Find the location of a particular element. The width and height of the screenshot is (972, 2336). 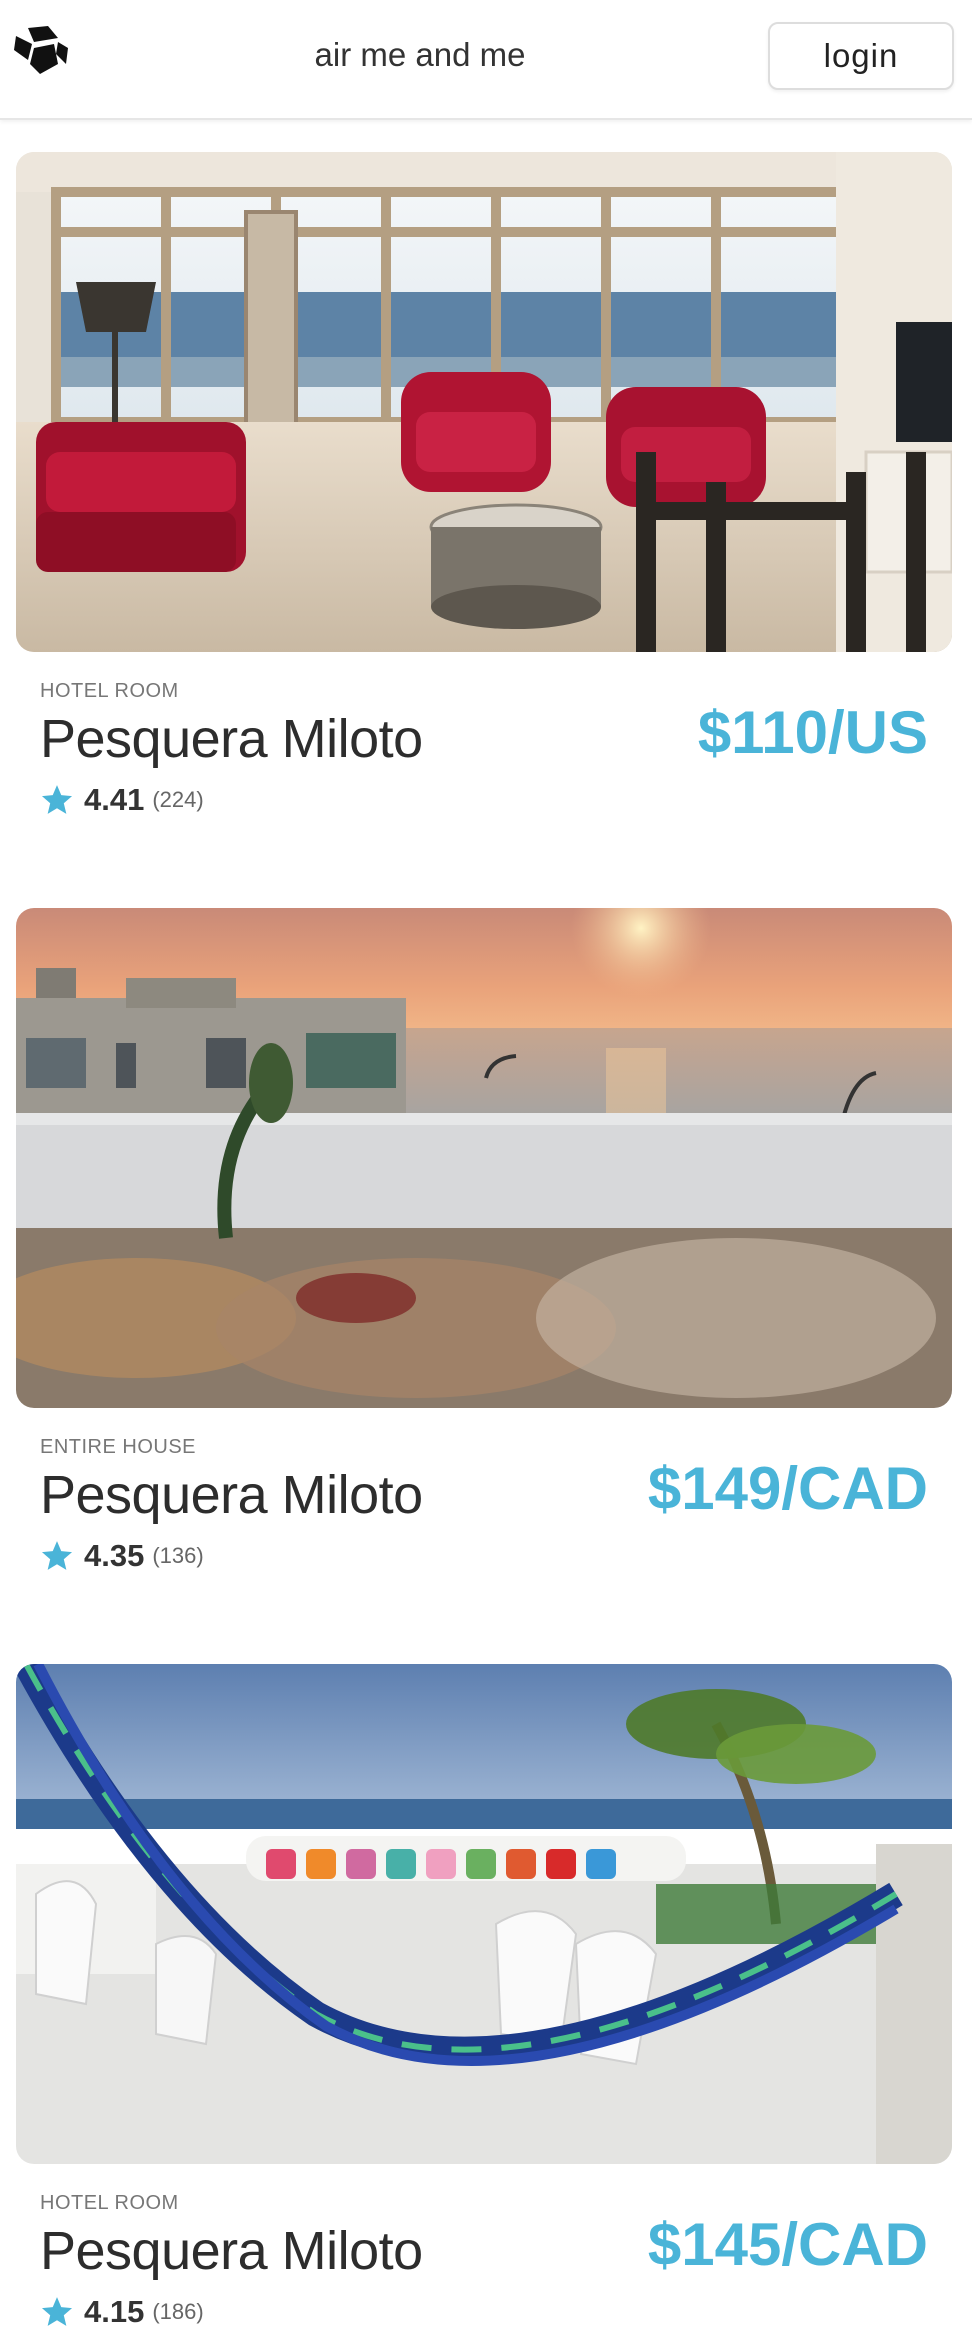

rating-score: 4.35 is located at coordinates (114, 1555).